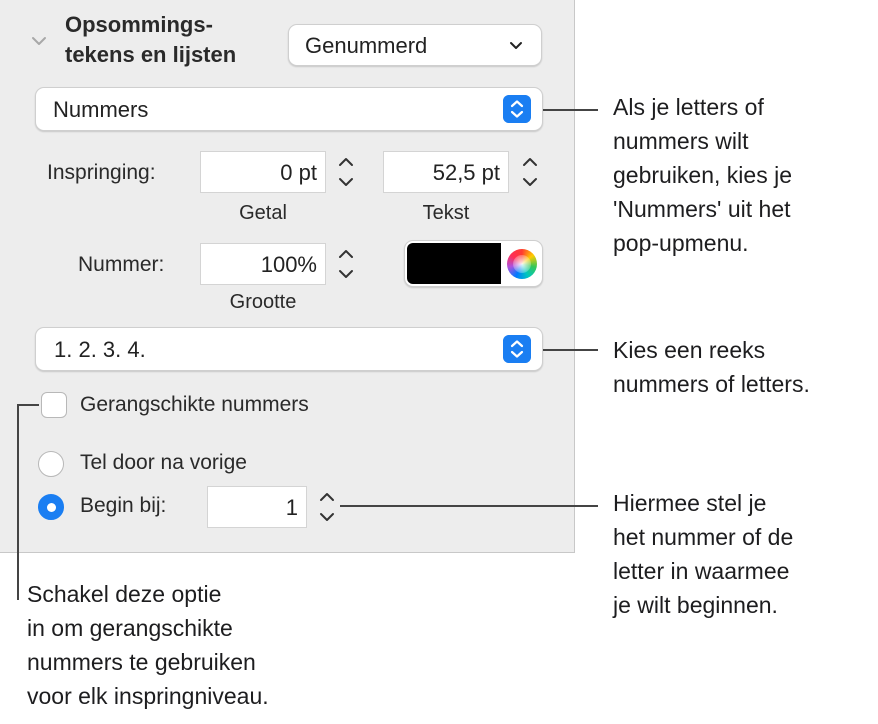 The image size is (878, 724). What do you see at coordinates (263, 213) in the screenshot?
I see `number-indent-caption: Getal` at bounding box center [263, 213].